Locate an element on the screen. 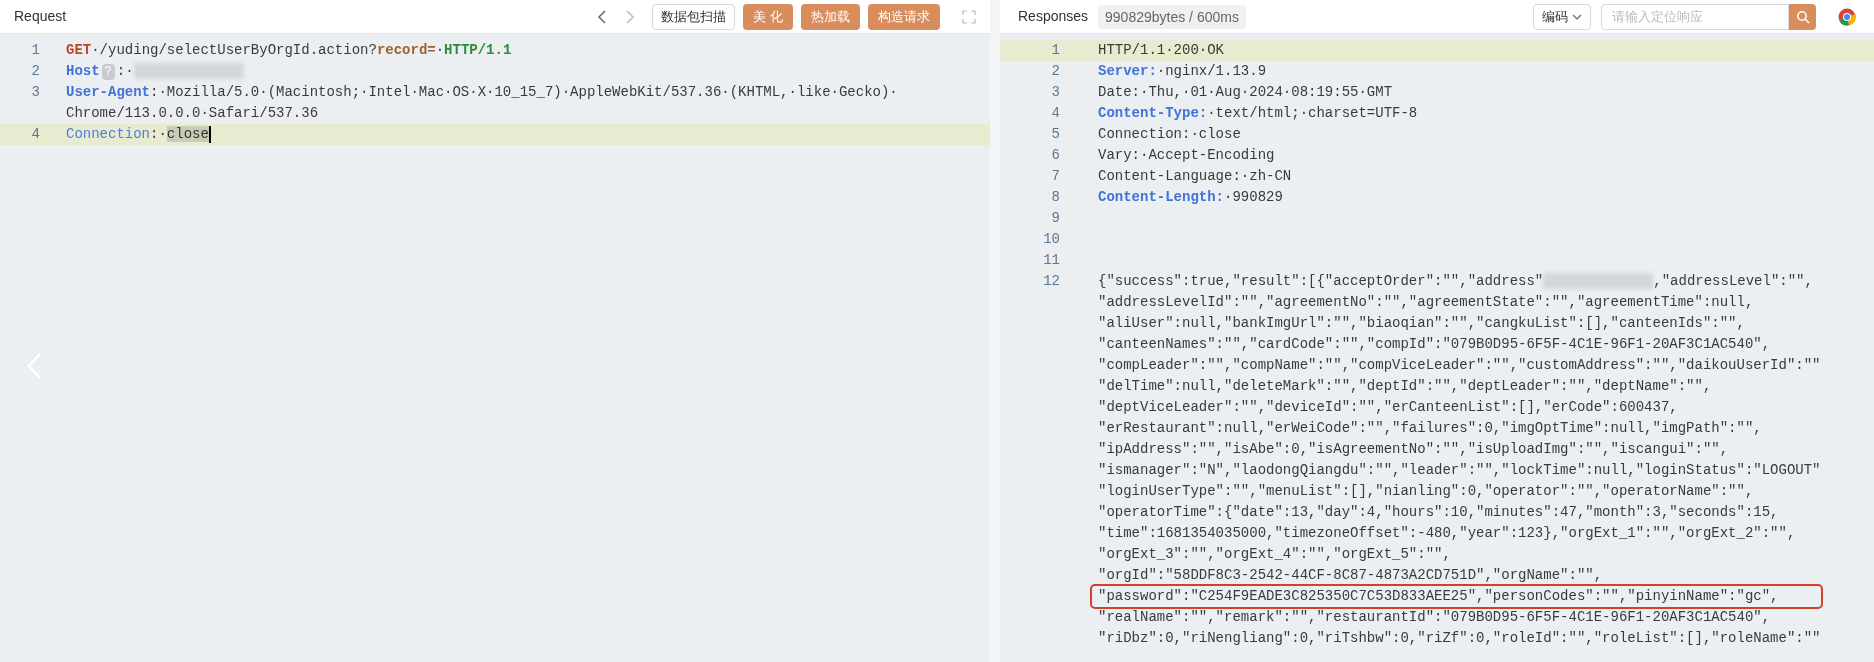  code-text: "addressLevelId":"","agreementNo":"","agreementState":"","agreementTime":null, is located at coordinates (1426, 302).